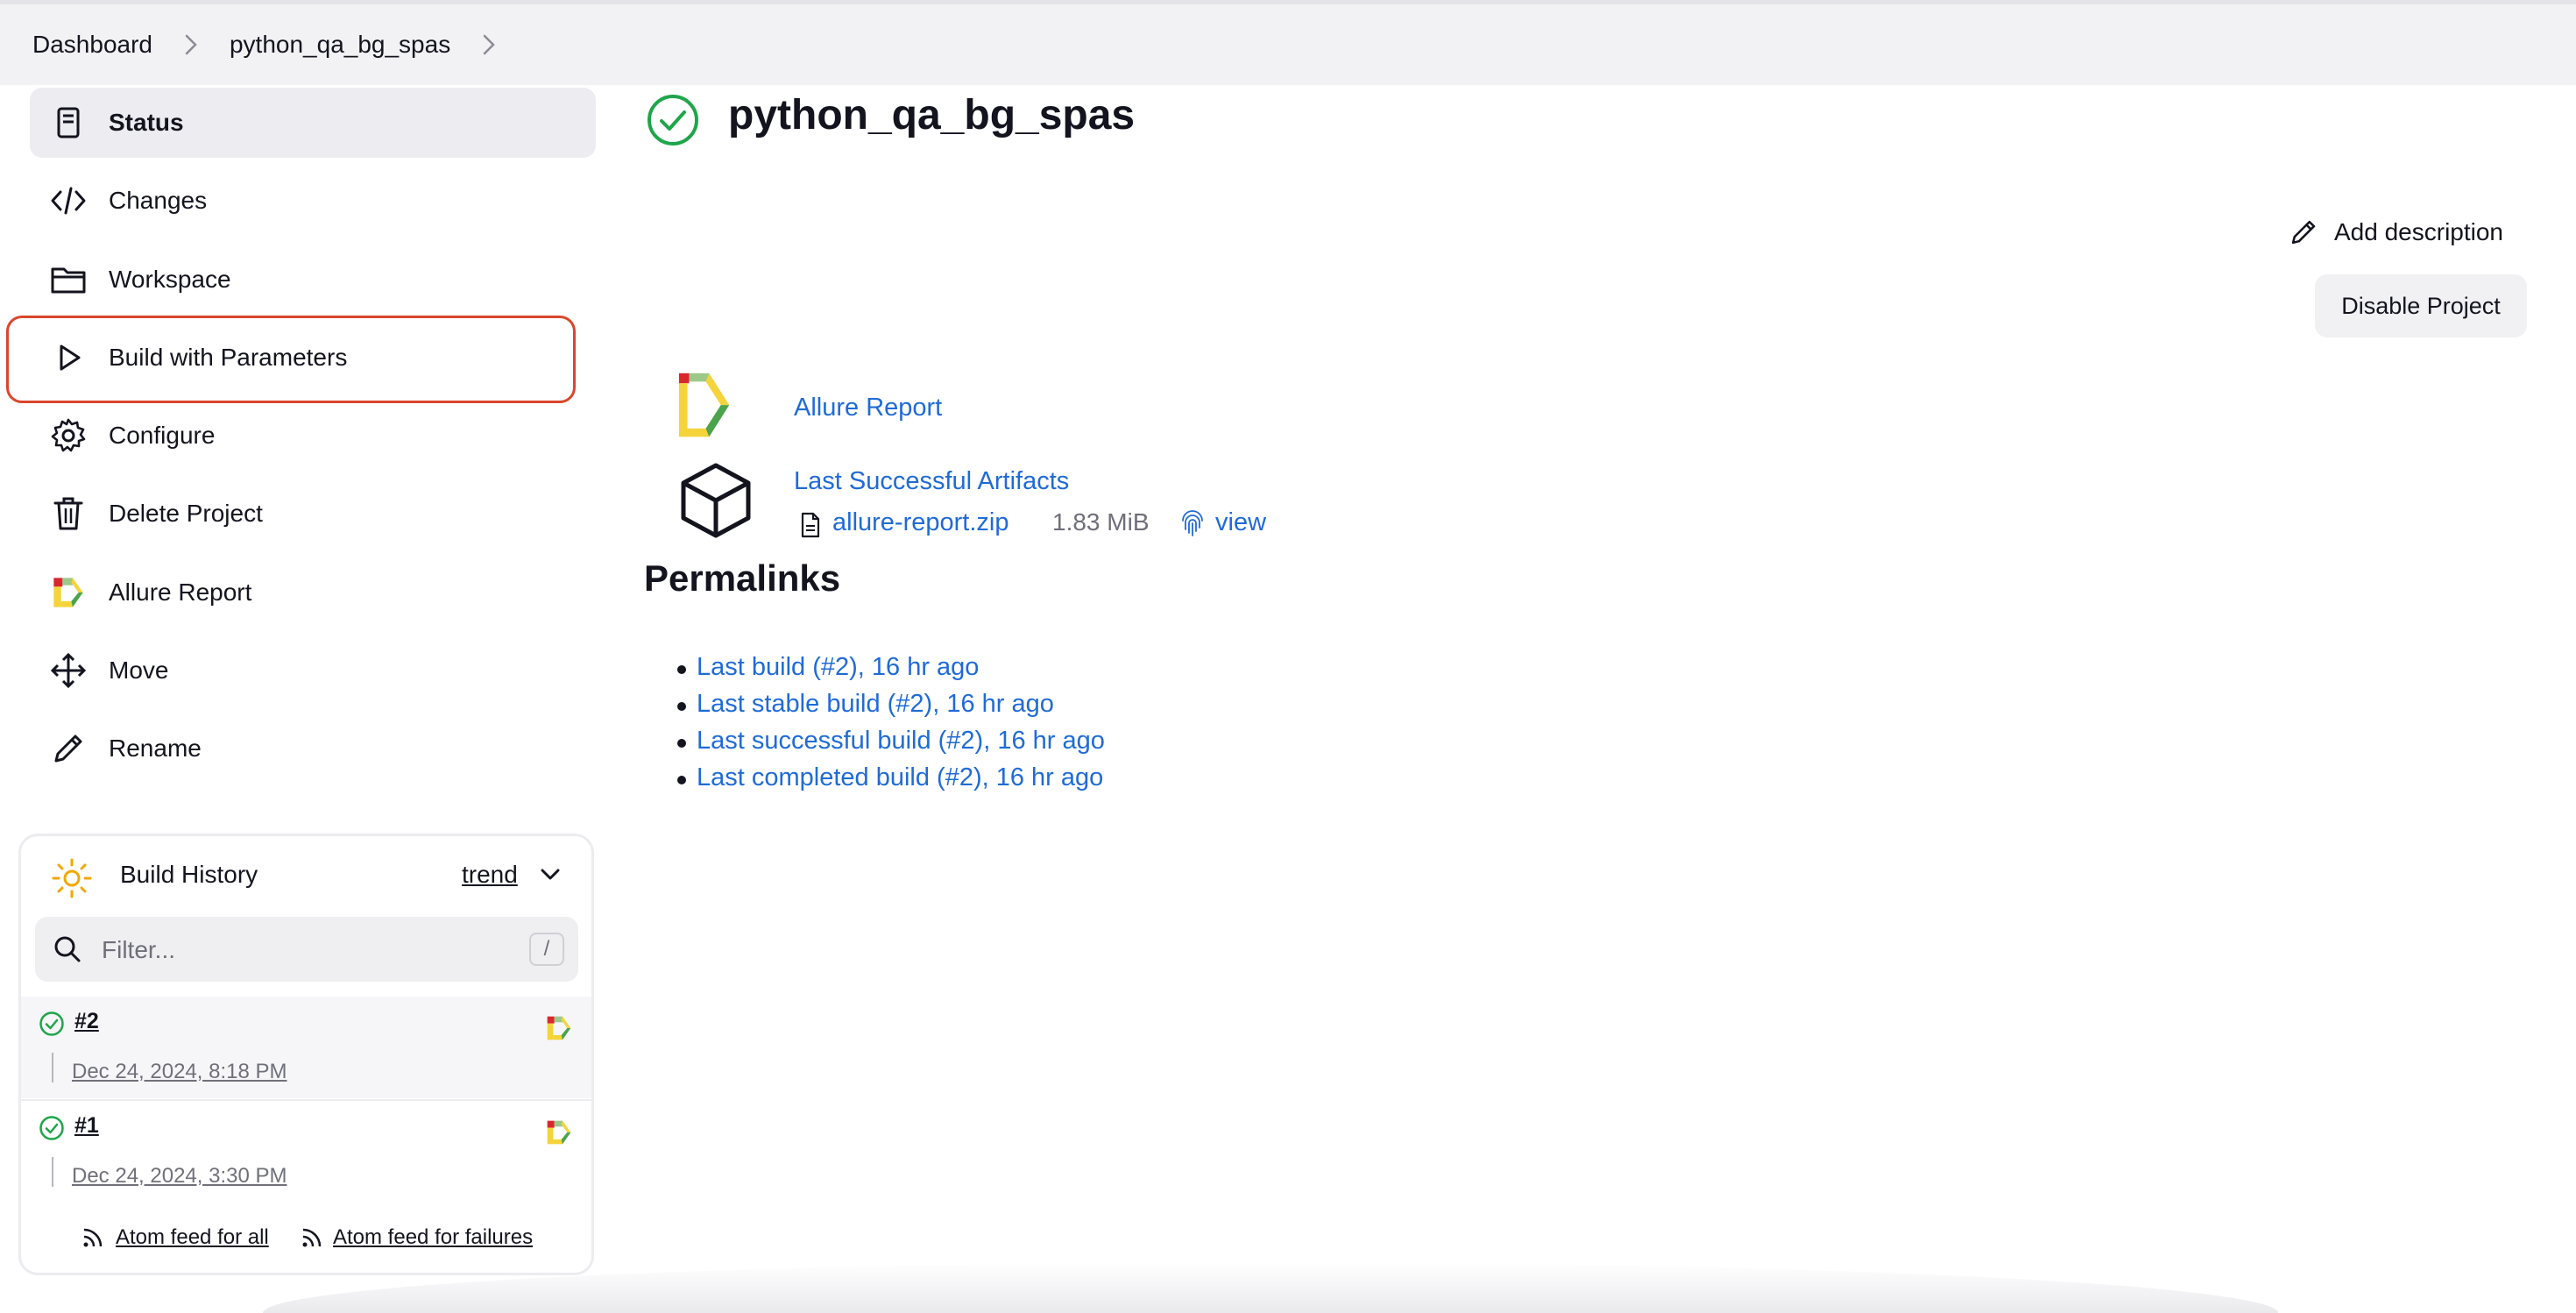  What do you see at coordinates (68, 200) in the screenshot?
I see `code-icon` at bounding box center [68, 200].